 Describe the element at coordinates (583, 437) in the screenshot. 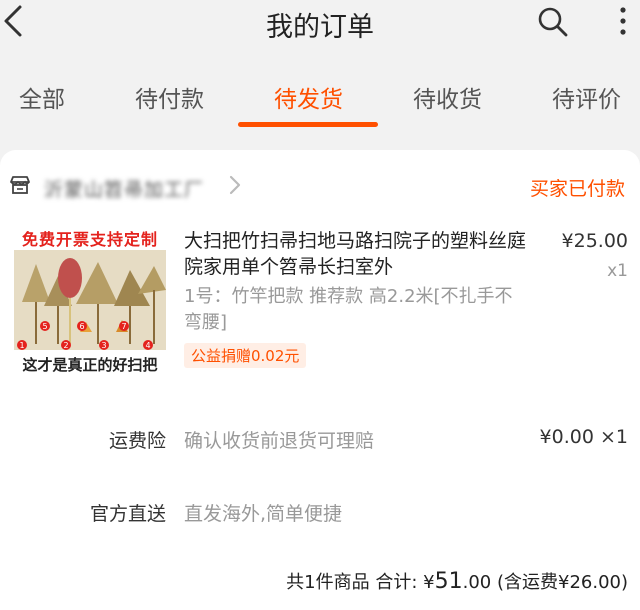

I see `freight-insurance-price: ¥0.00 ×1` at that location.